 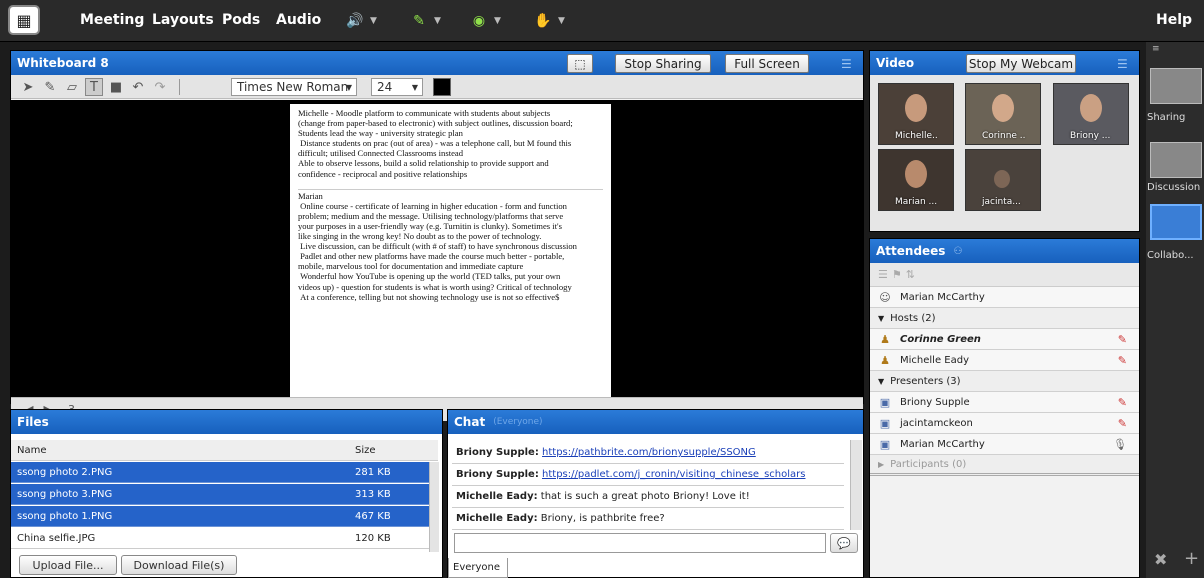 What do you see at coordinates (363, 450) in the screenshot?
I see `col-size: Size` at bounding box center [363, 450].